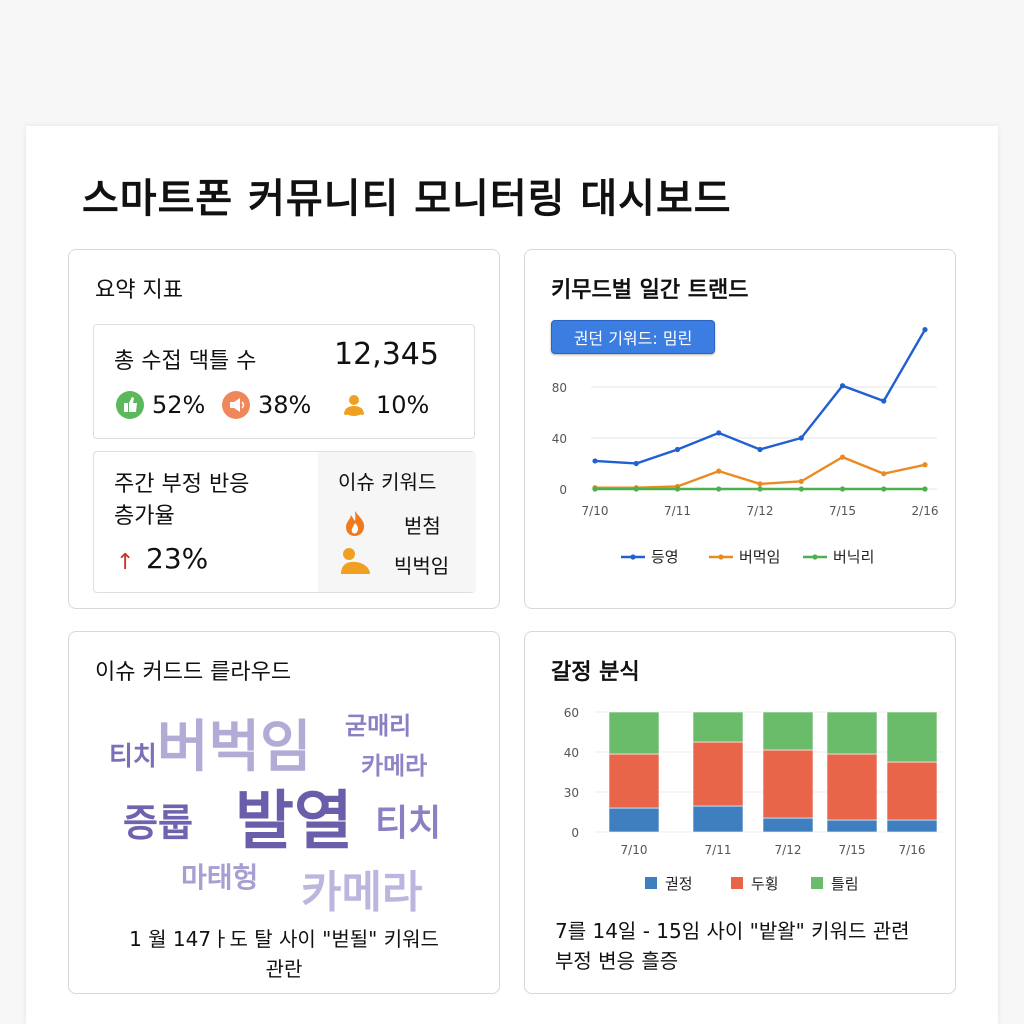 This screenshot has width=1024, height=1024. I want to click on person-icon, so click(355, 563).